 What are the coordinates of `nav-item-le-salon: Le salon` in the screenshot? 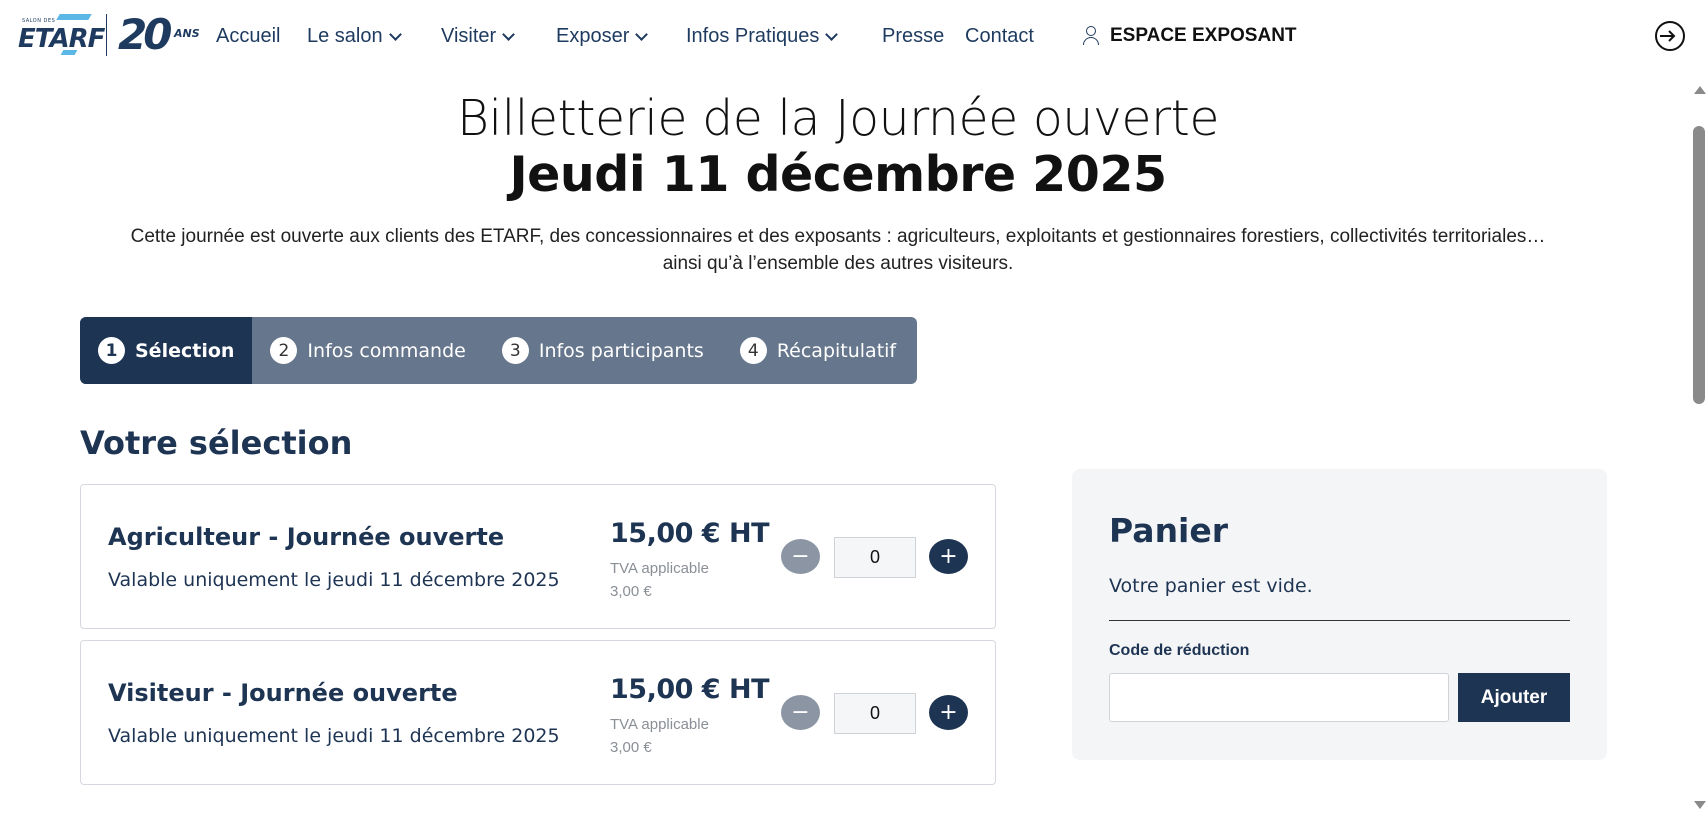 It's located at (354, 36).